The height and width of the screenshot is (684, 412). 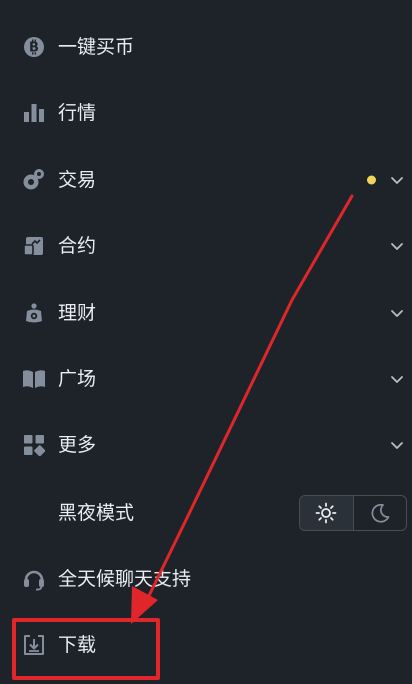 I want to click on menu-item-futures: 合约, so click(x=206, y=246).